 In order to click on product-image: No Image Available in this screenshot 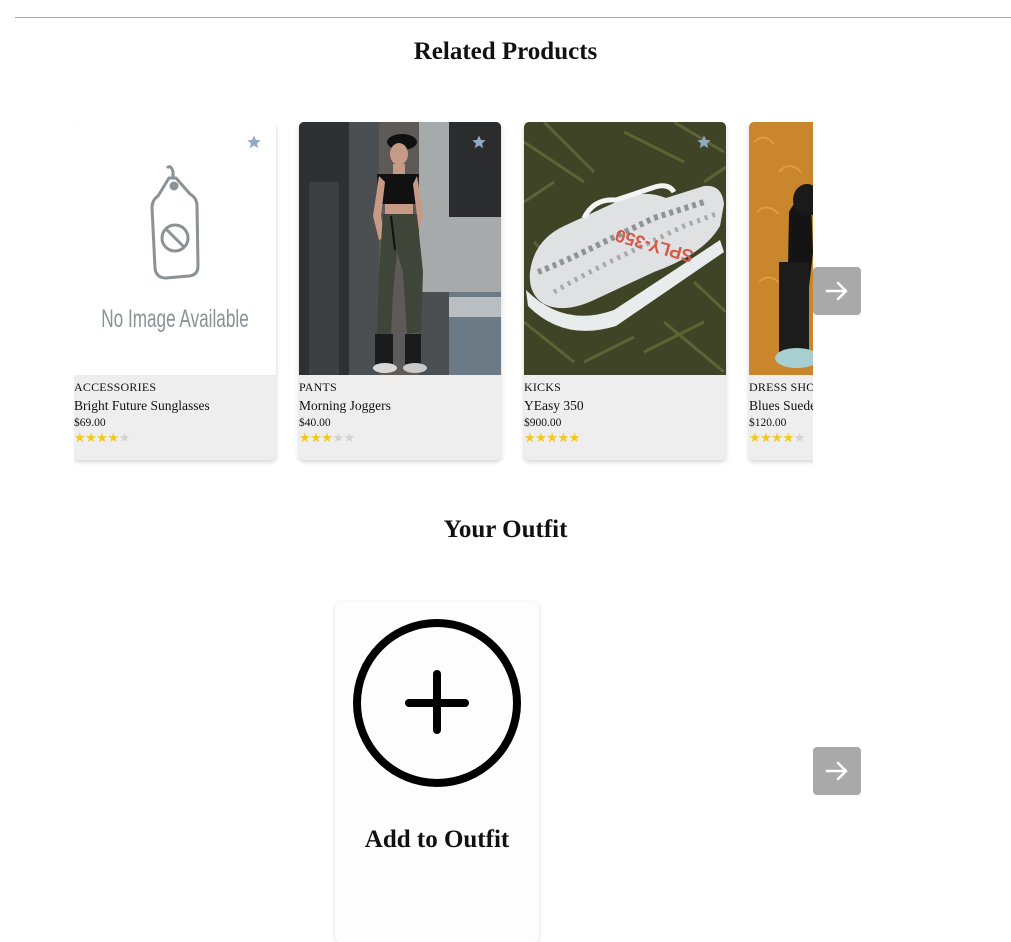, I will do `click(175, 248)`.